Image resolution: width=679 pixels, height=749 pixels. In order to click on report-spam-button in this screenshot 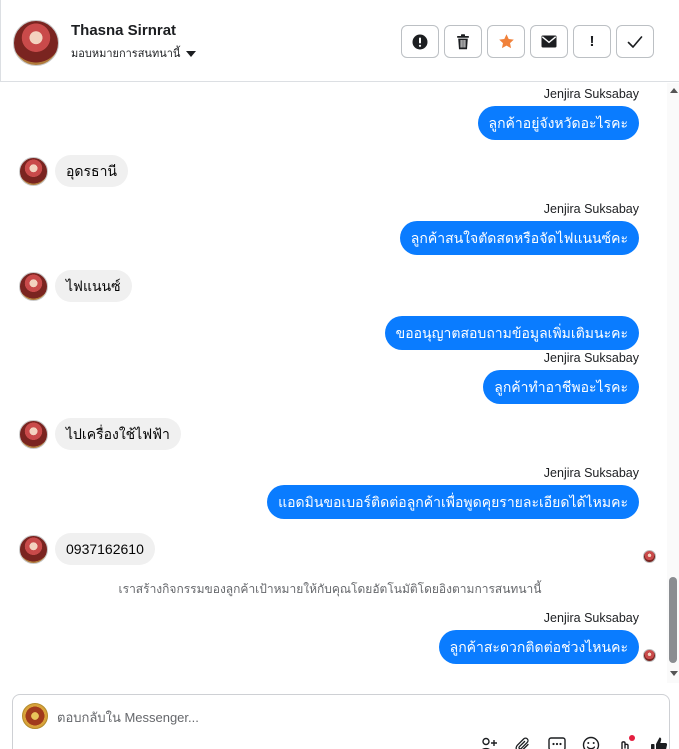, I will do `click(420, 41)`.